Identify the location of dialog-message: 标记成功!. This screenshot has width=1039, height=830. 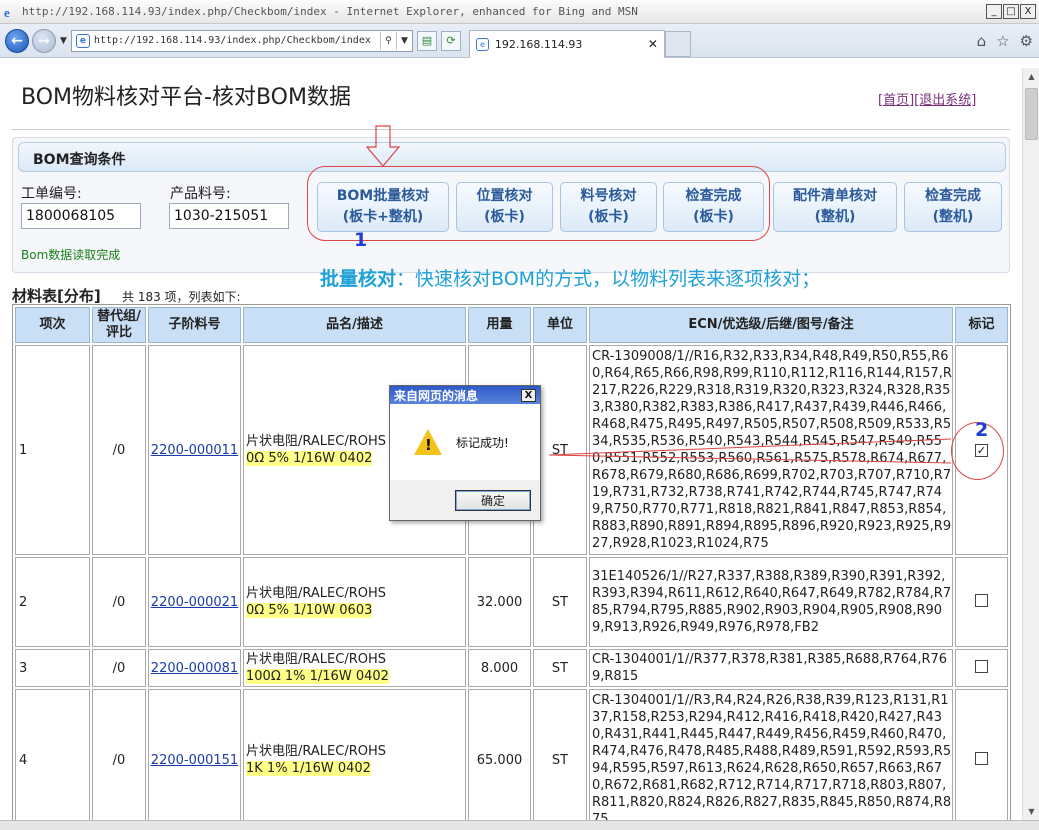
(482, 442).